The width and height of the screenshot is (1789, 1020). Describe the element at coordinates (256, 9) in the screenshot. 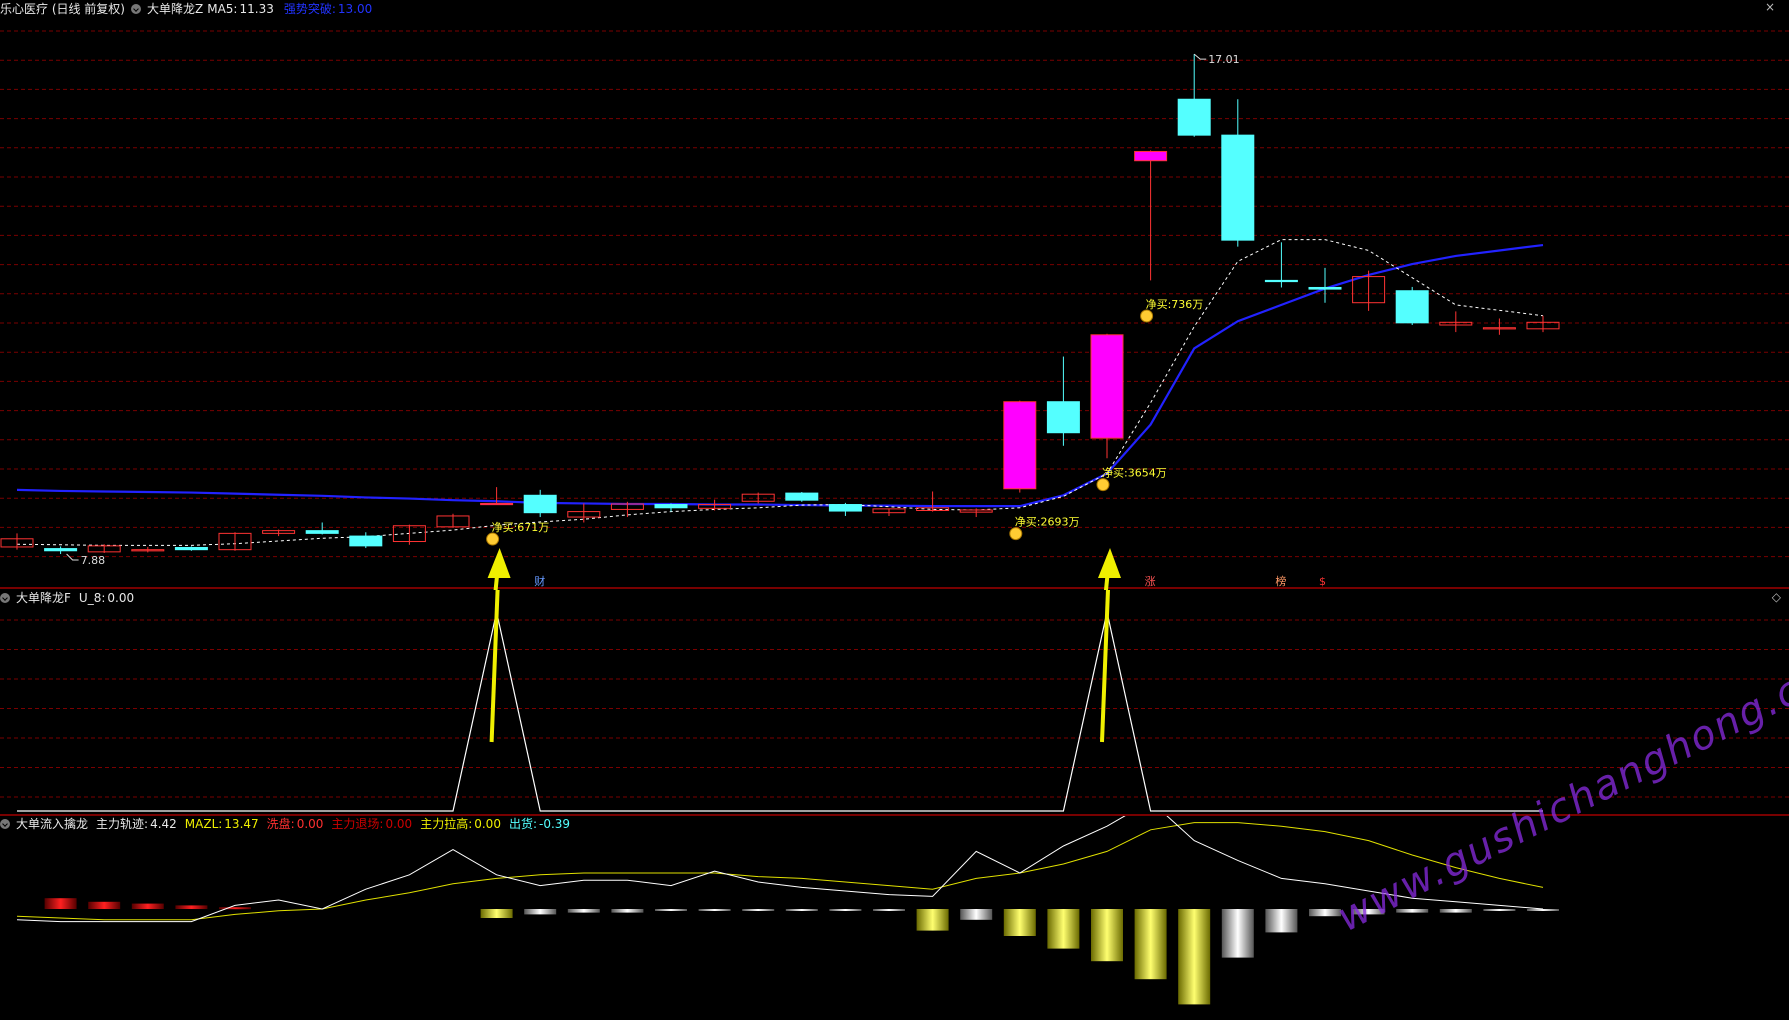

I see `ma5-value: 11.33` at that location.